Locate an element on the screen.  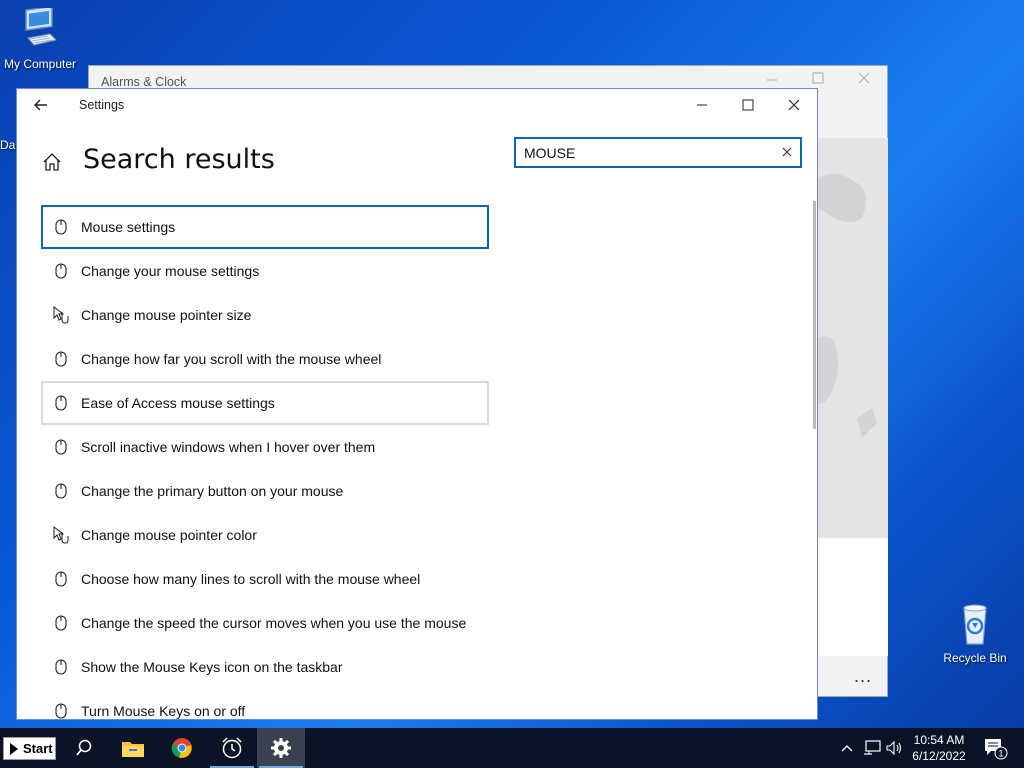
desktop-icon-my-computer: My Computer is located at coordinates (40, 38).